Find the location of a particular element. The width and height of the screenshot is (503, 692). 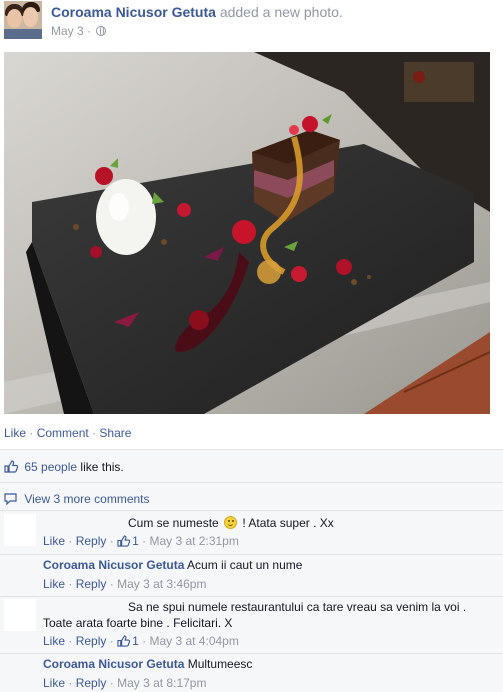

speech-bubble-icon is located at coordinates (10, 499).